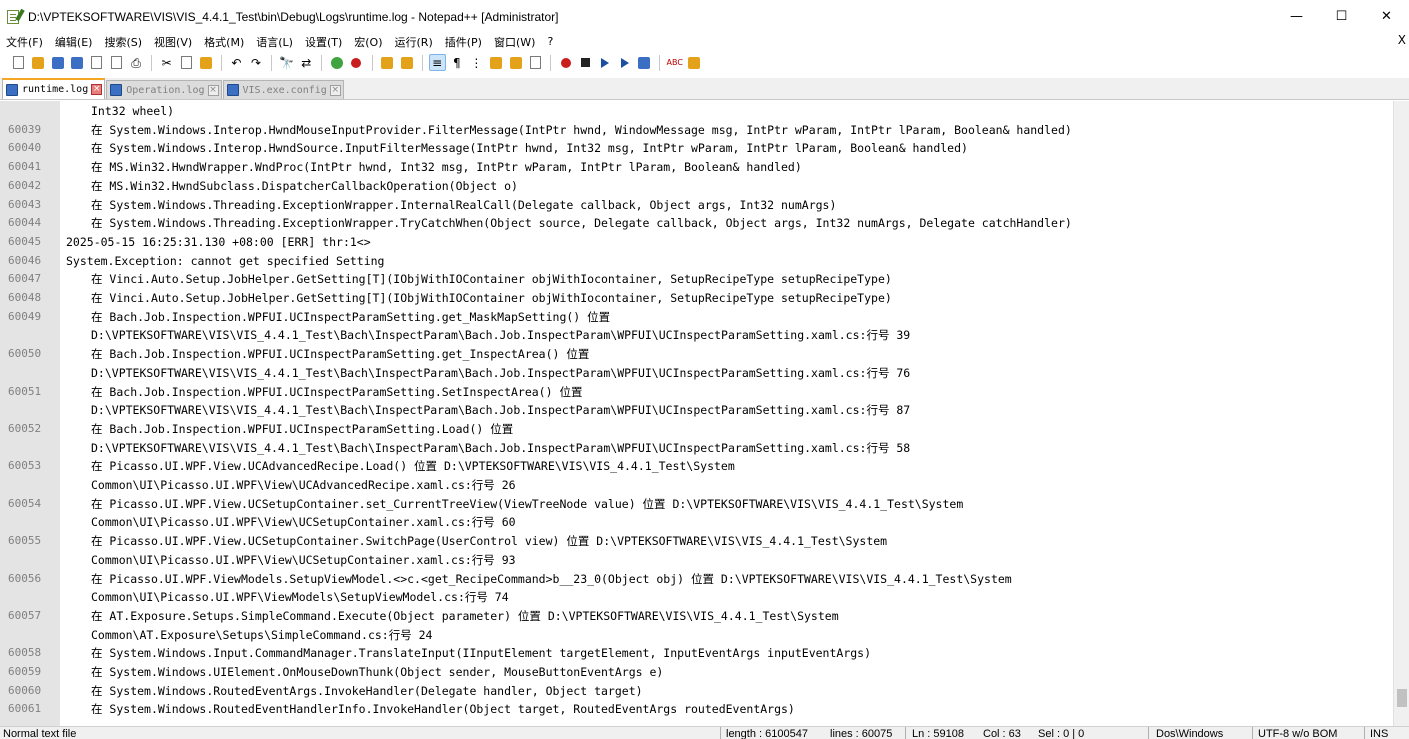 The width and height of the screenshot is (1409, 739). Describe the element at coordinates (1402, 40) in the screenshot. I see `close-document-button: X` at that location.